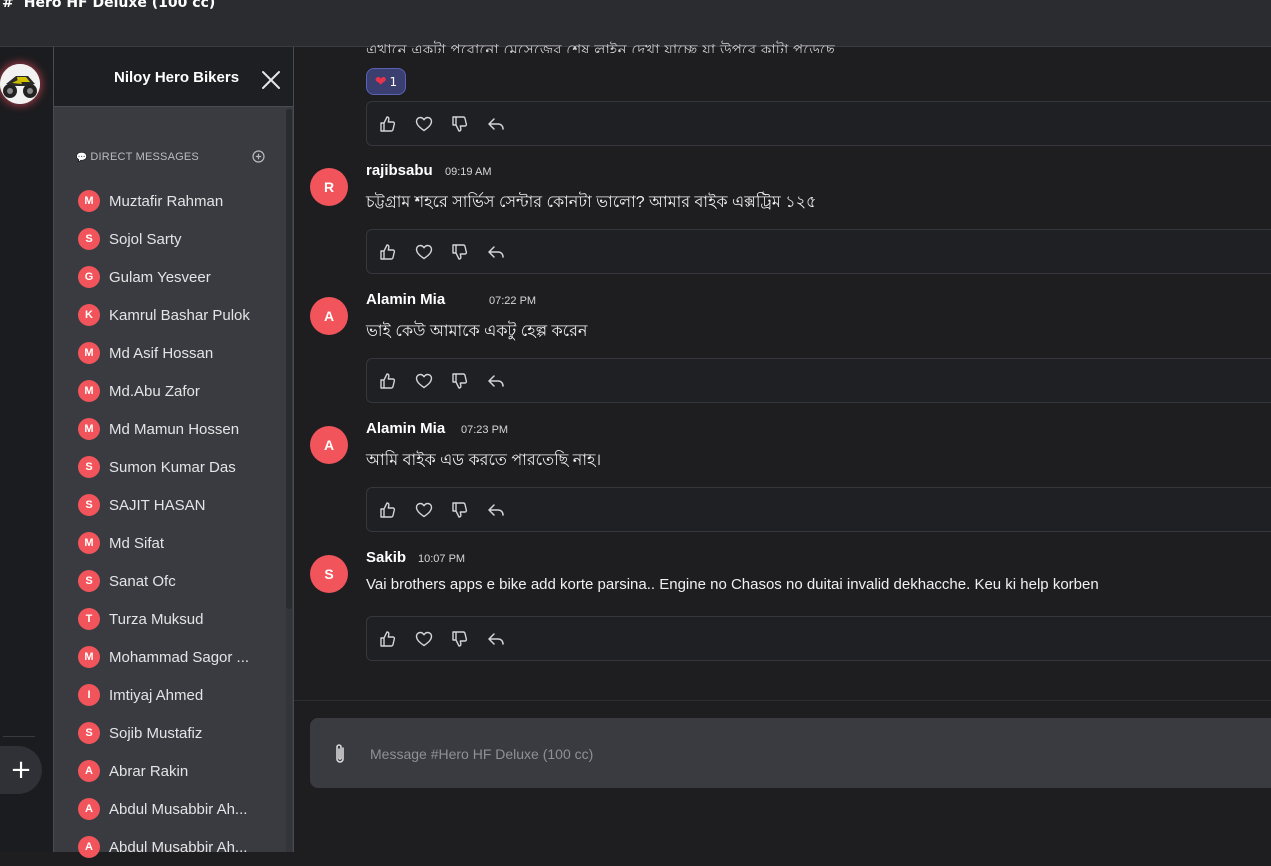 This screenshot has height=866, width=1271. Describe the element at coordinates (178, 429) in the screenshot. I see `dm-item: M Md Mamun Hossen` at that location.